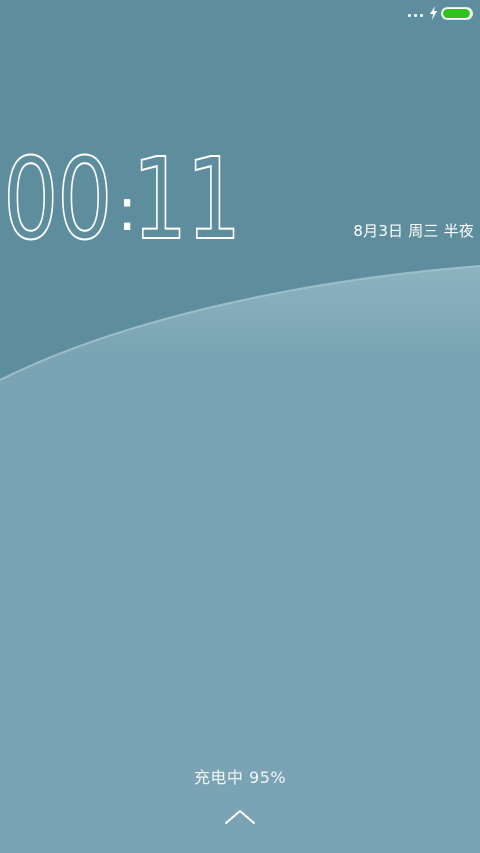 The width and height of the screenshot is (480, 853). What do you see at coordinates (57, 200) in the screenshot?
I see `clock-hours: 00` at bounding box center [57, 200].